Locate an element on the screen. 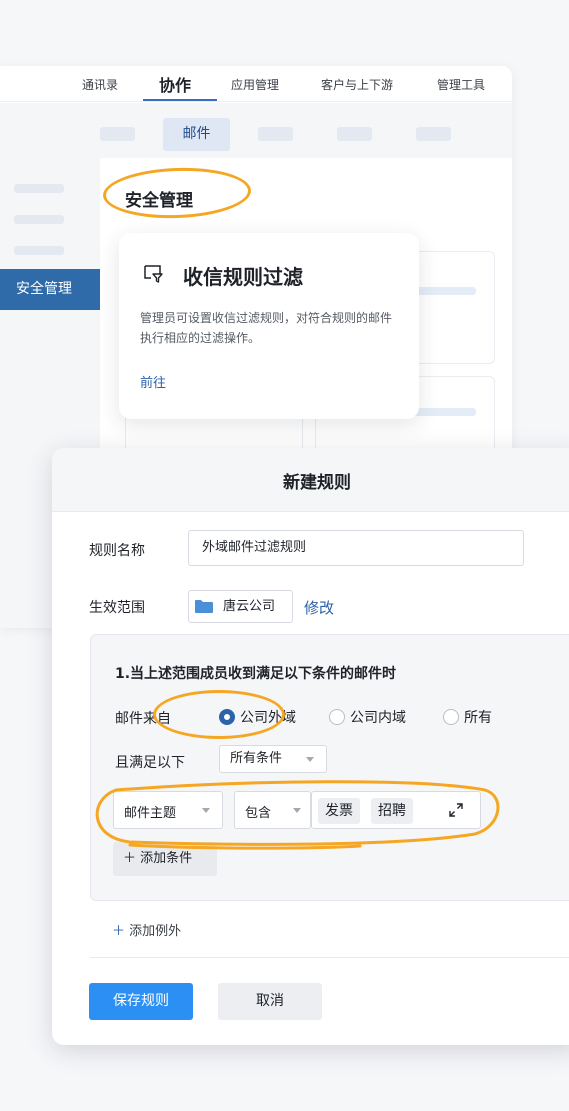 Image resolution: width=569 pixels, height=1111 pixels. nav-item-customers-partners: 客户与上下游 is located at coordinates (357, 84).